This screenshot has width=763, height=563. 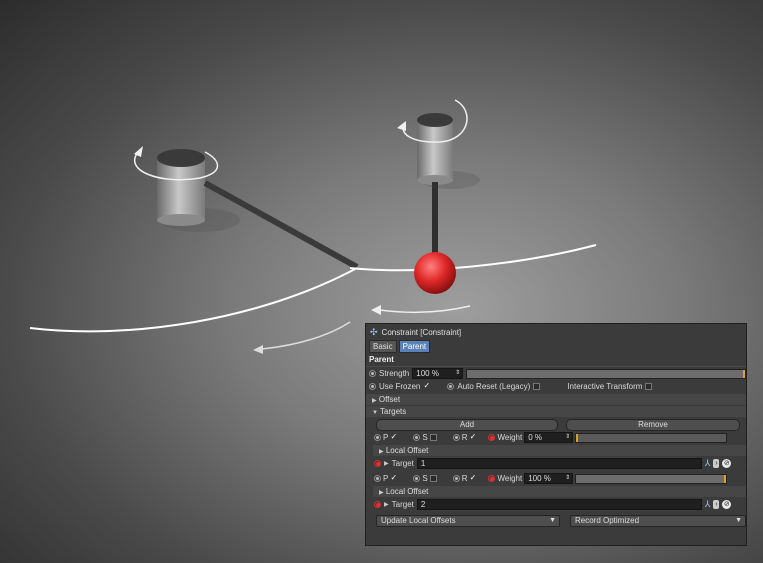 I want to click on strength-slider, so click(x=606, y=373).